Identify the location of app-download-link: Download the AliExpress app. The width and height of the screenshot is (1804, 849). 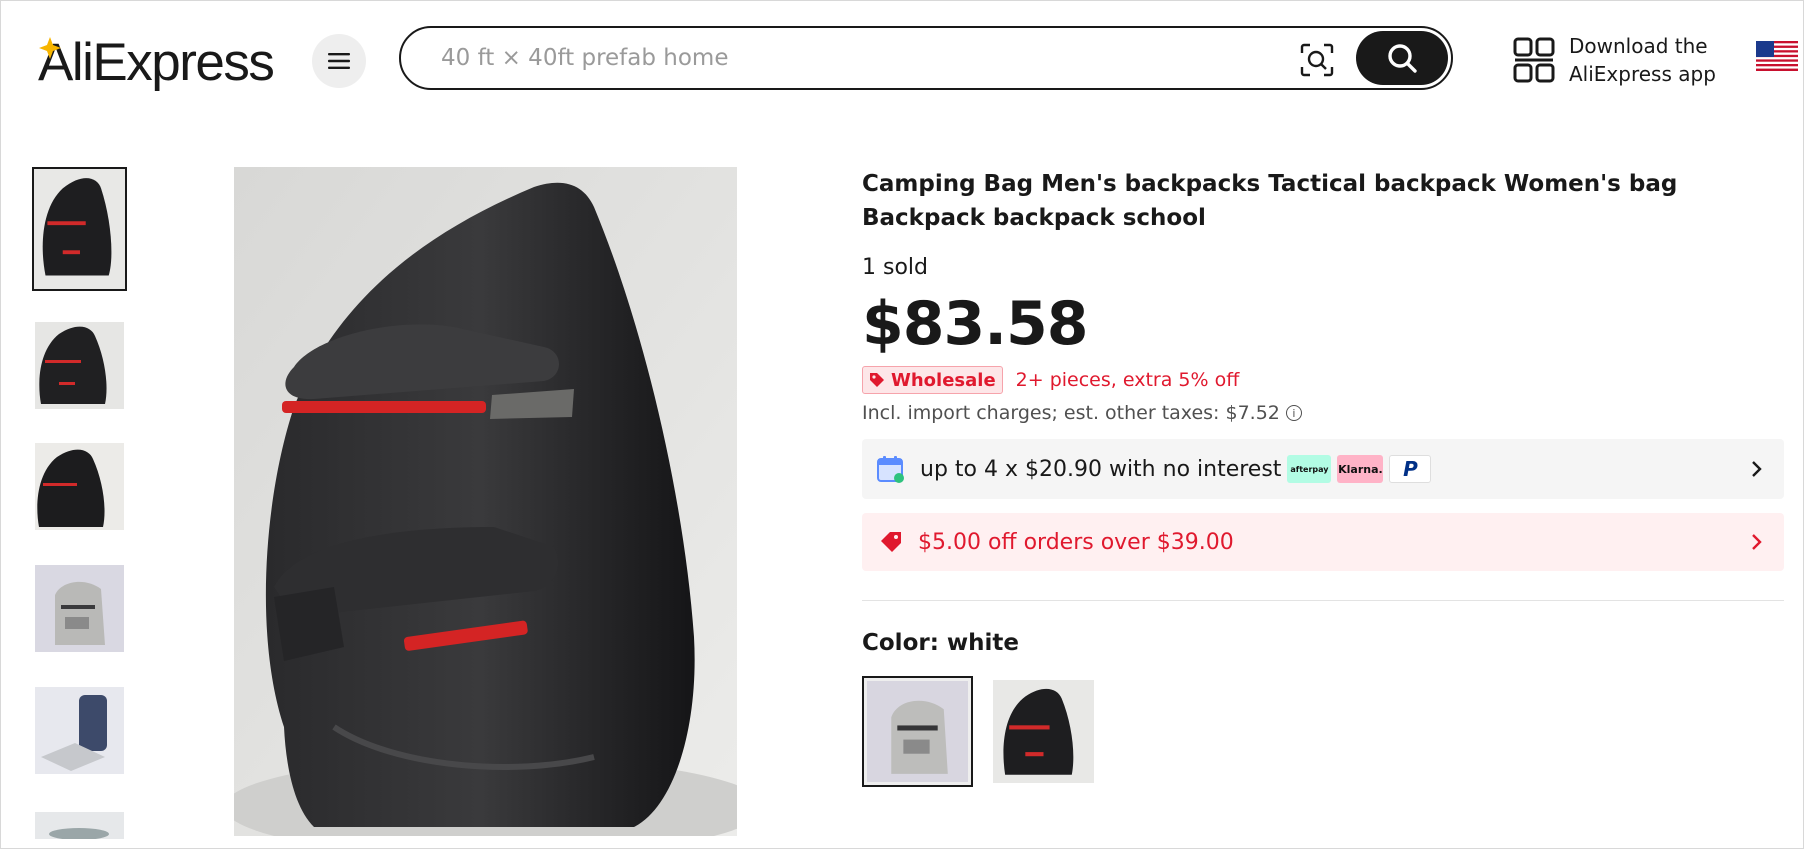
(1614, 60).